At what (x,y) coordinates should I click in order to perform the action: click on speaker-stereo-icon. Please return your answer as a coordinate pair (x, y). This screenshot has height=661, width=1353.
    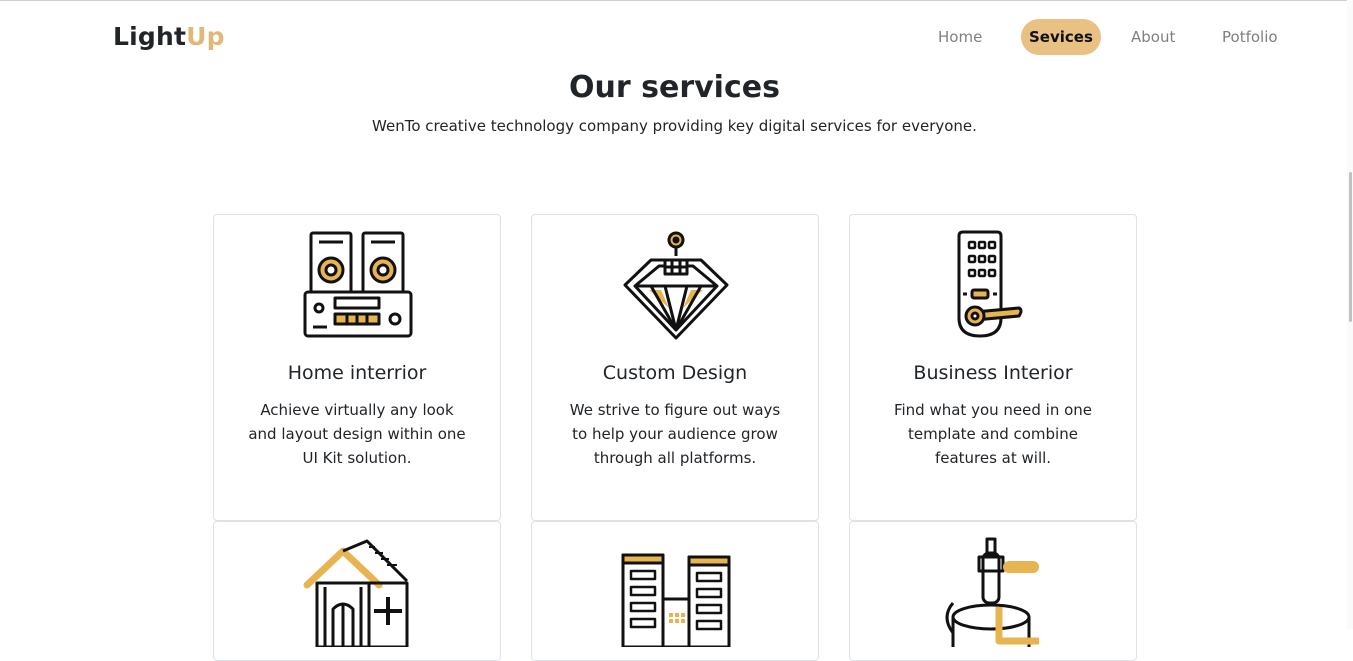
    Looking at the image, I should click on (358, 284).